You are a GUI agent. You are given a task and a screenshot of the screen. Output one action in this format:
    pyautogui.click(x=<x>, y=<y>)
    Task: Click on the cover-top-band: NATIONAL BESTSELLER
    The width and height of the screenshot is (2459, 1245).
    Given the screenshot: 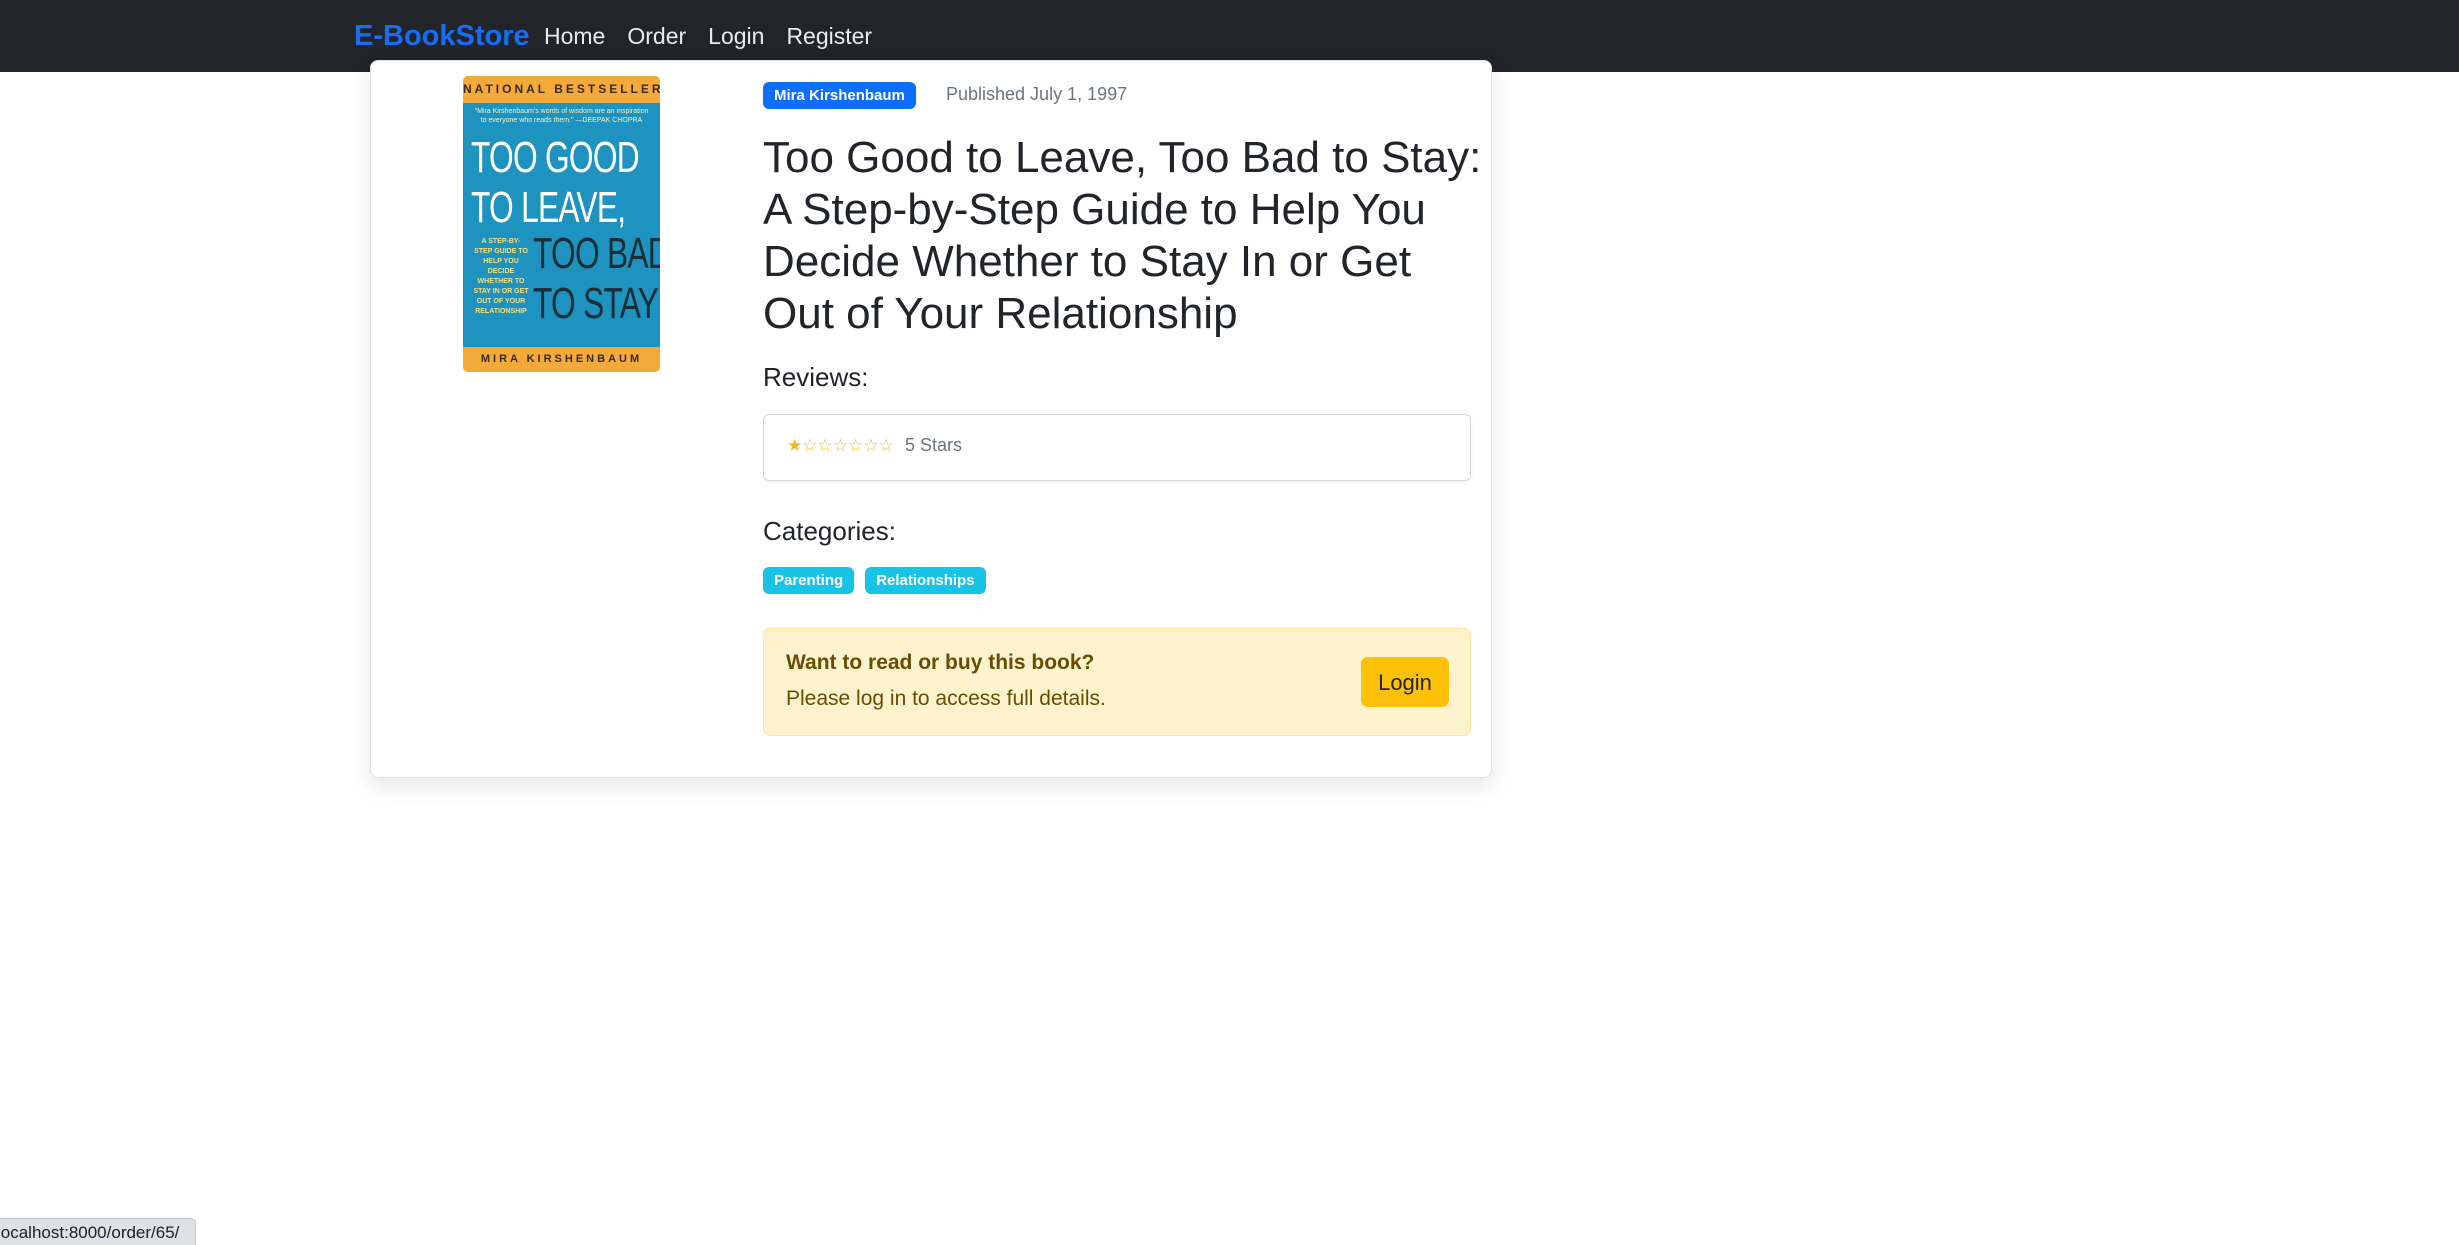 What is the action you would take?
    pyautogui.click(x=561, y=89)
    